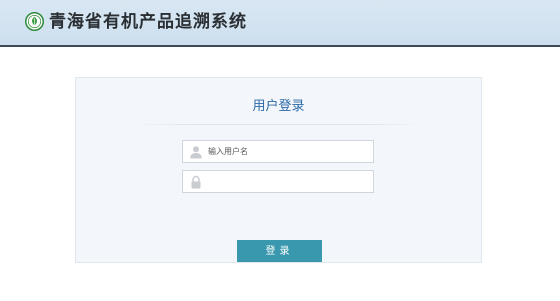  I want to click on app-title: 青海省有机产品追溯系统, so click(148, 22).